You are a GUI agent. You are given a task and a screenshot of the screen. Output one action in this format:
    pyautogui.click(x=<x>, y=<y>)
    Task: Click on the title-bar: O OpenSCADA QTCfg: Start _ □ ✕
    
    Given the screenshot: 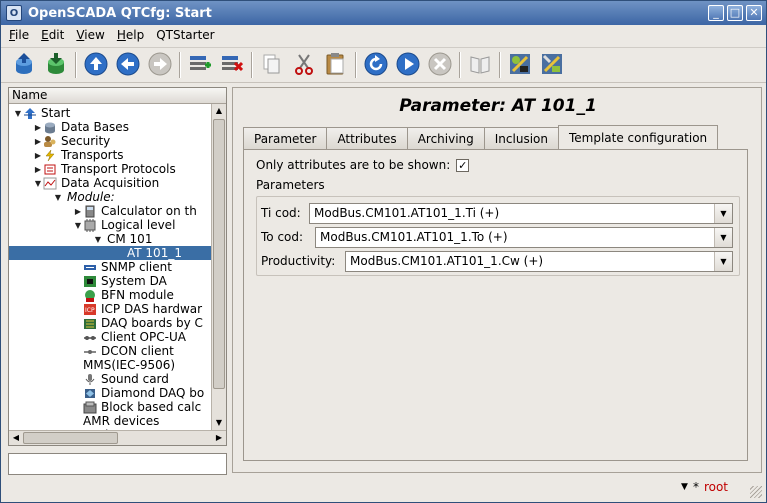 What is the action you would take?
    pyautogui.click(x=383, y=13)
    